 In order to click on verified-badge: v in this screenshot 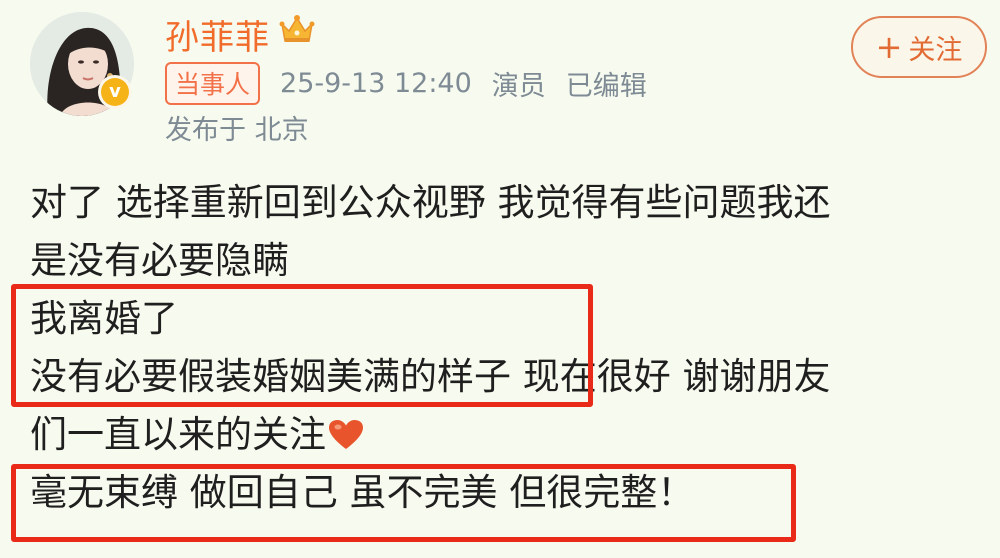, I will do `click(115, 92)`.